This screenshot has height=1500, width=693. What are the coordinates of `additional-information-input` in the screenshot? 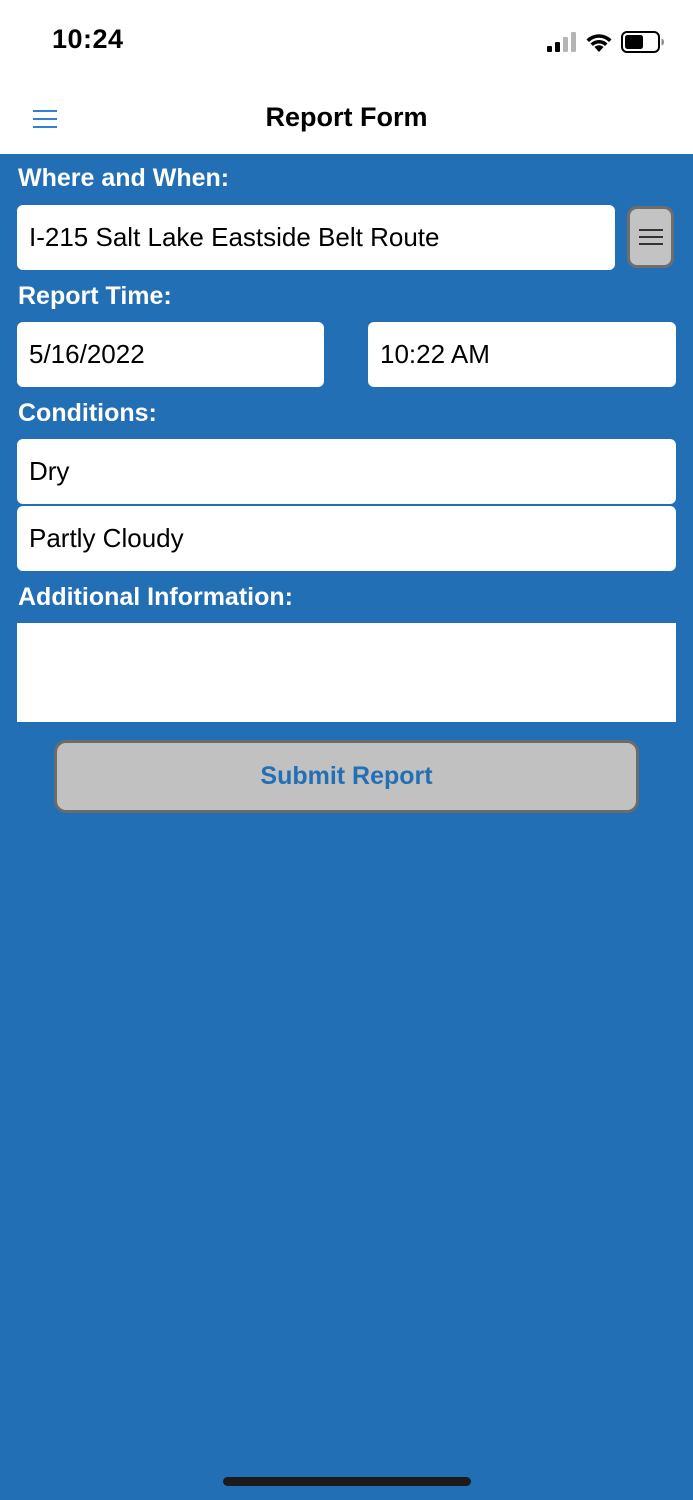 It's located at (346, 672).